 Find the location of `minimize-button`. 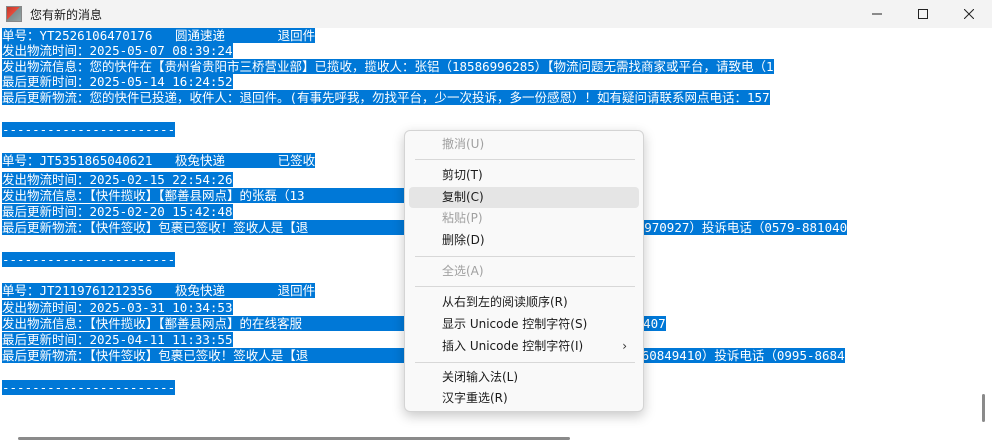

minimize-button is located at coordinates (877, 14).